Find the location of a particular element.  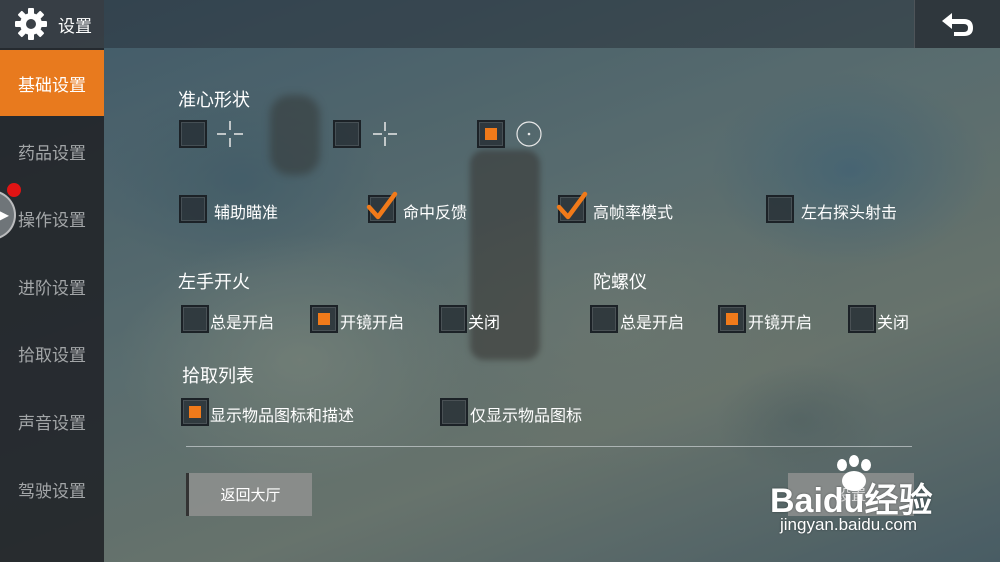

gyro-always-label: 总是开启 is located at coordinates (652, 322).